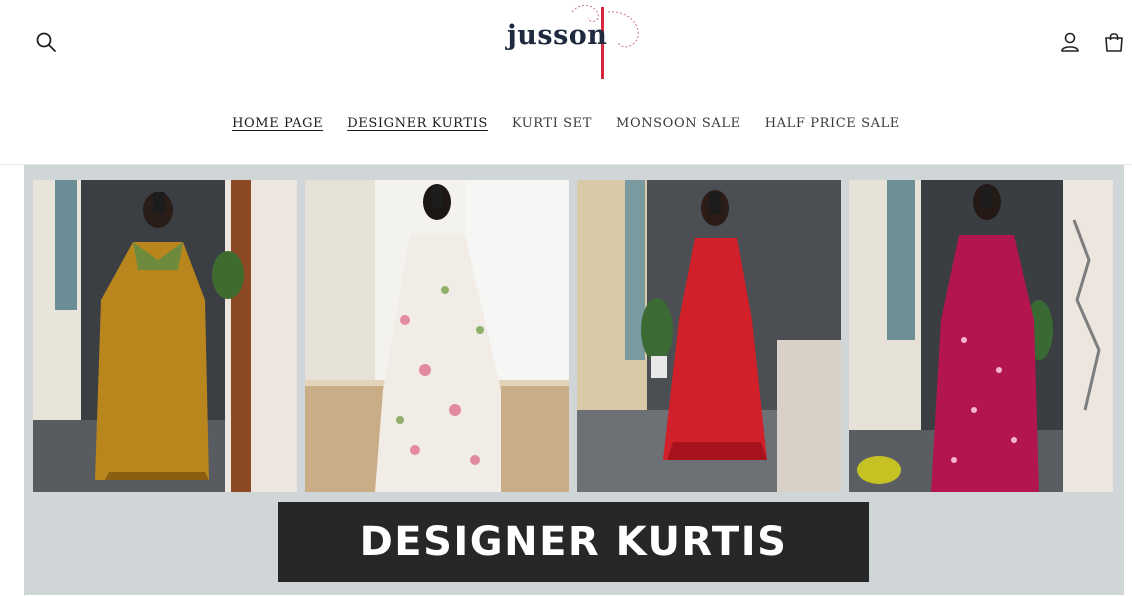 The height and width of the screenshot is (596, 1132). I want to click on user-icon, so click(1070, 42).